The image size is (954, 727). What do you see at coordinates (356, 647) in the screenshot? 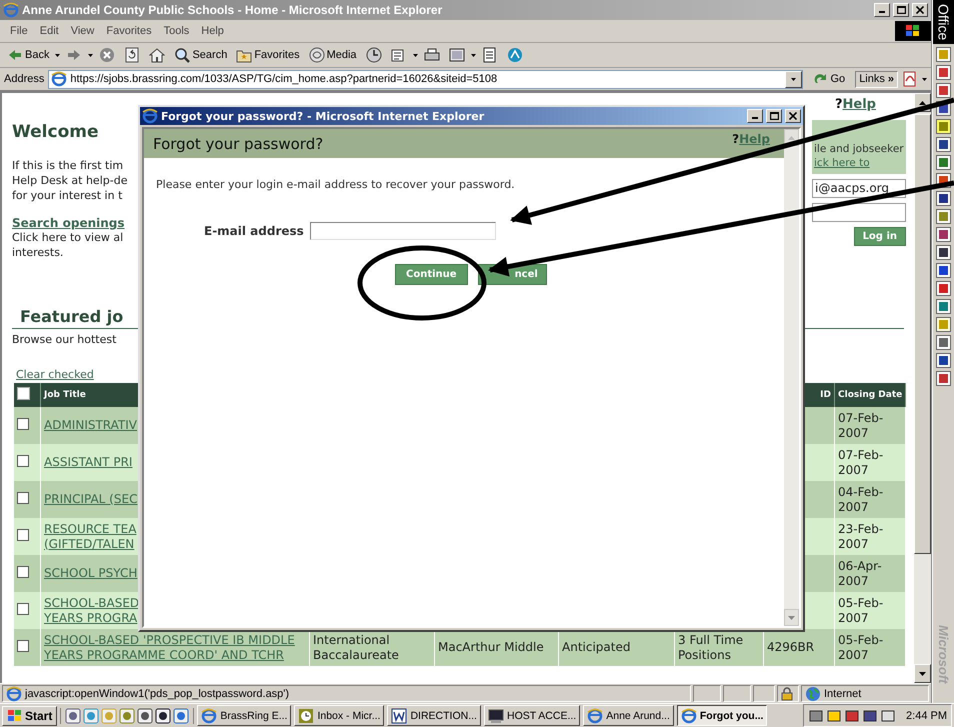
I see `table-cell: International Baccalaureate` at bounding box center [356, 647].